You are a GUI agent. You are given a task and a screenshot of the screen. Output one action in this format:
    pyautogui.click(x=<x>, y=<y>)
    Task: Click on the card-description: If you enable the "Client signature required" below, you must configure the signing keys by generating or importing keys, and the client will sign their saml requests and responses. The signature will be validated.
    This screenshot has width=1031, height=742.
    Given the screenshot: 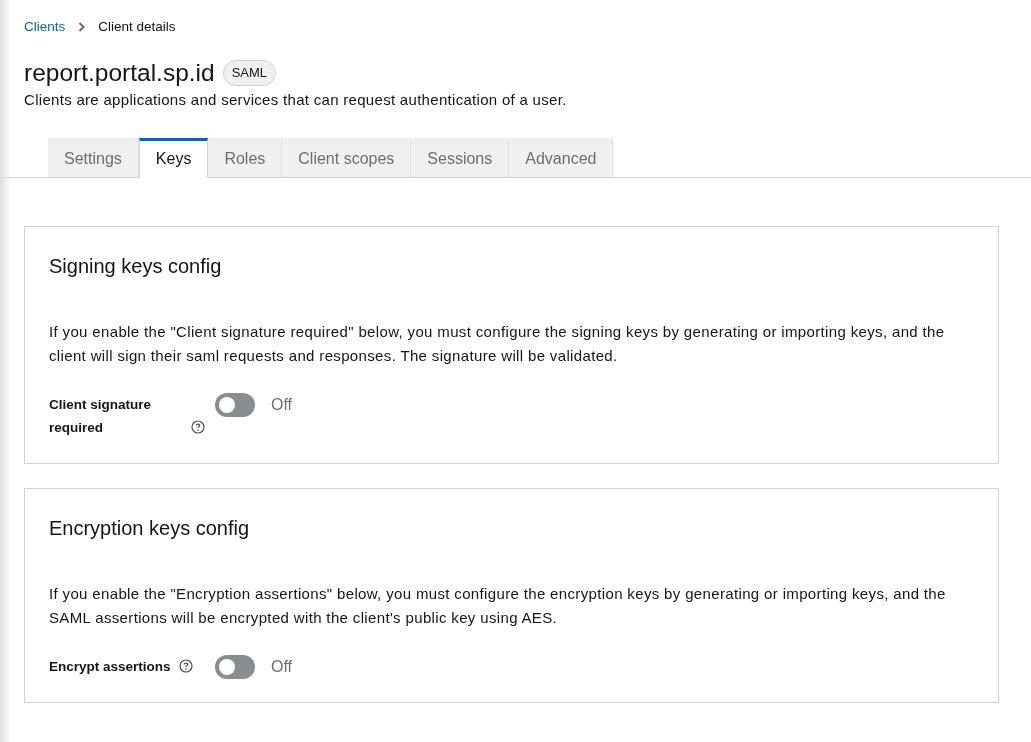 What is the action you would take?
    pyautogui.click(x=497, y=344)
    